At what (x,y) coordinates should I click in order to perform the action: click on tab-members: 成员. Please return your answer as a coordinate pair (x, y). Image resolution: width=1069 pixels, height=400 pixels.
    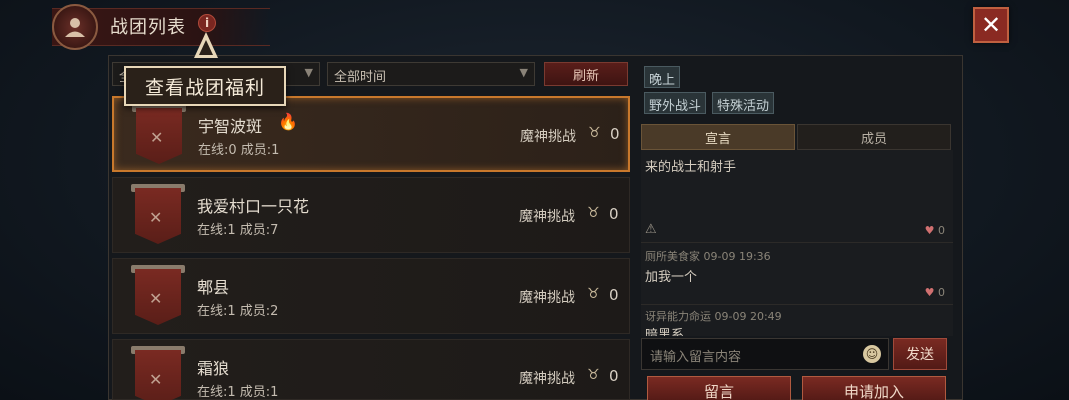
    Looking at the image, I should click on (874, 137).